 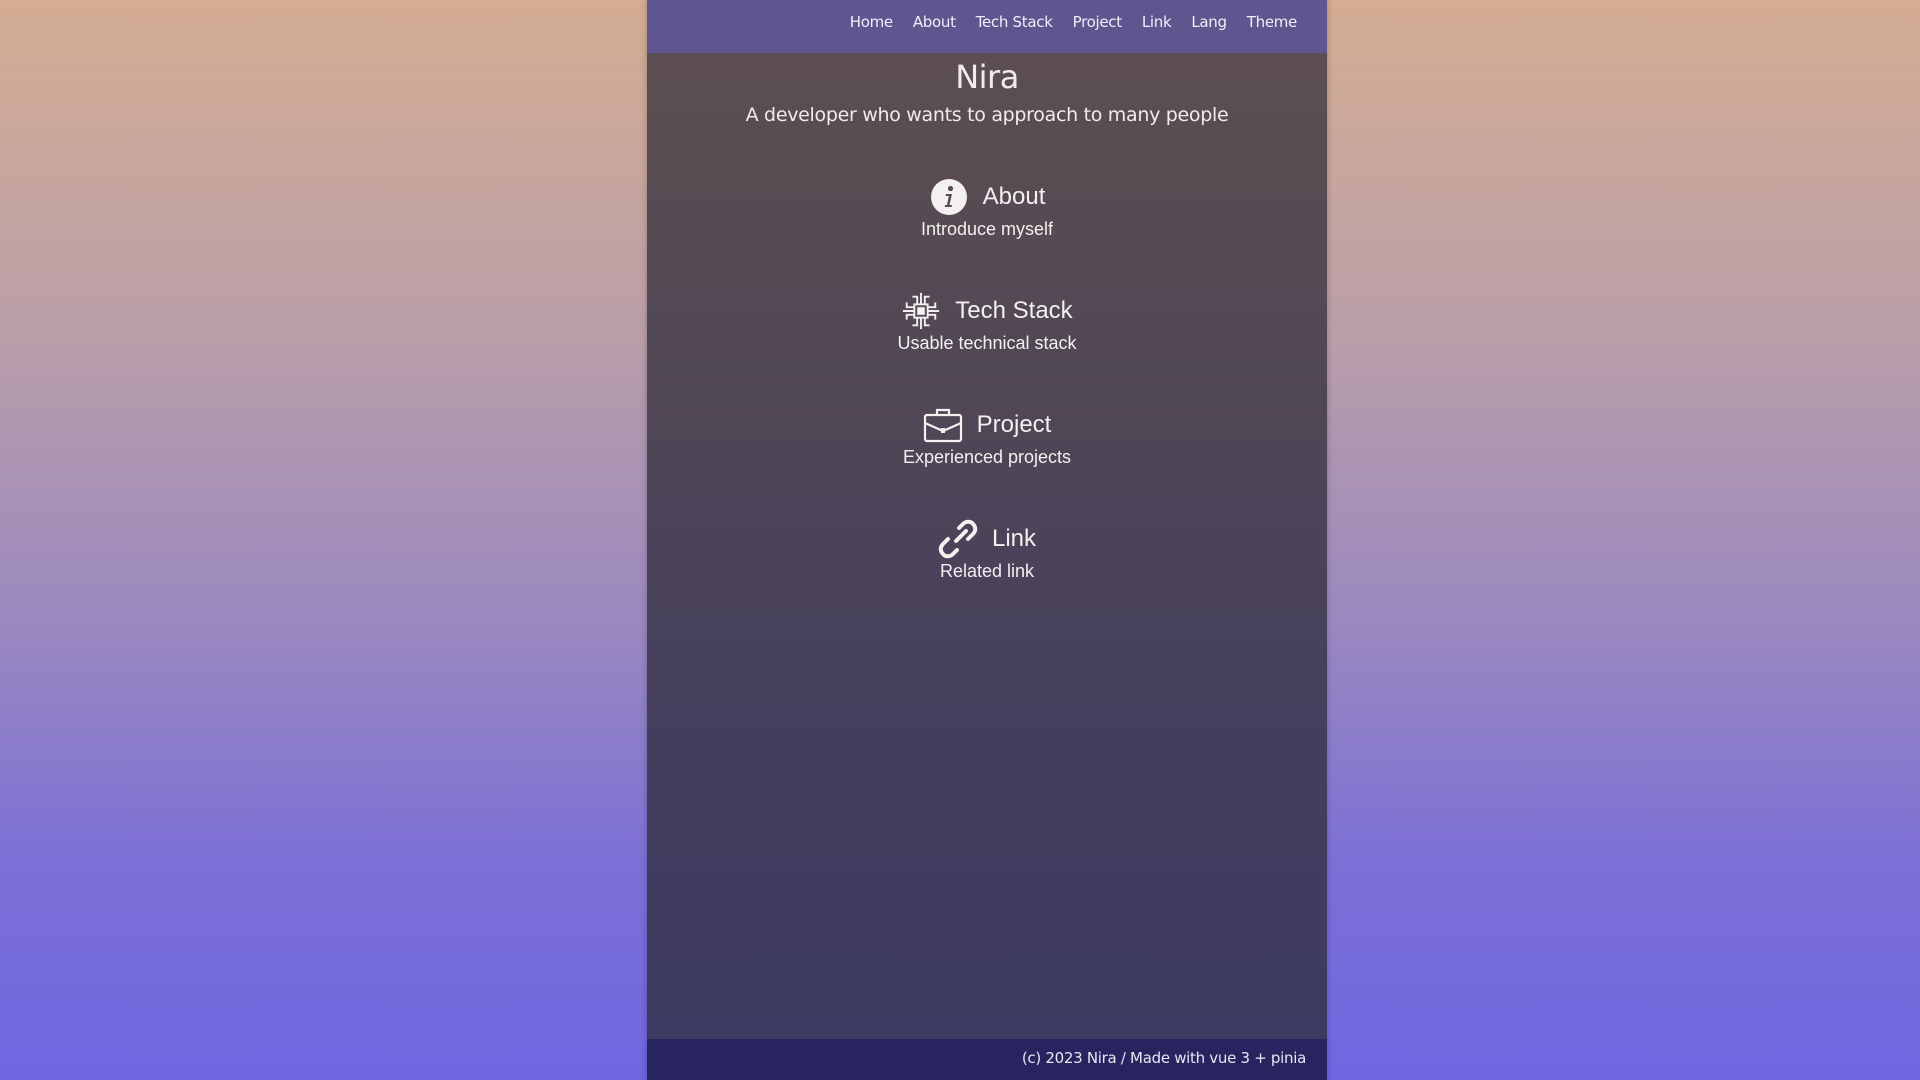 What do you see at coordinates (1209, 22) in the screenshot?
I see `nav-lang: Lang` at bounding box center [1209, 22].